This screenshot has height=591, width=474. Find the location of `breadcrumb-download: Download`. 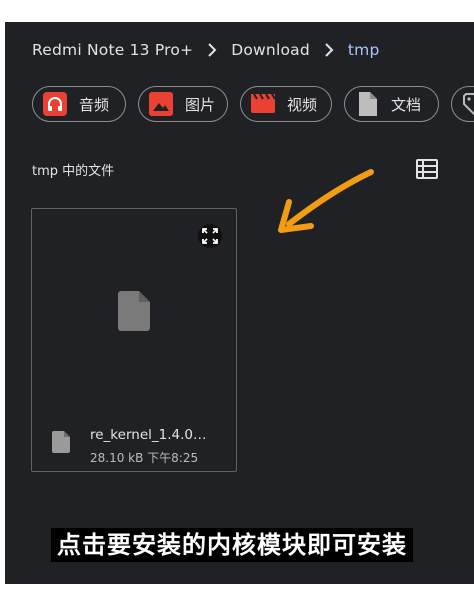

breadcrumb-download: Download is located at coordinates (270, 50).